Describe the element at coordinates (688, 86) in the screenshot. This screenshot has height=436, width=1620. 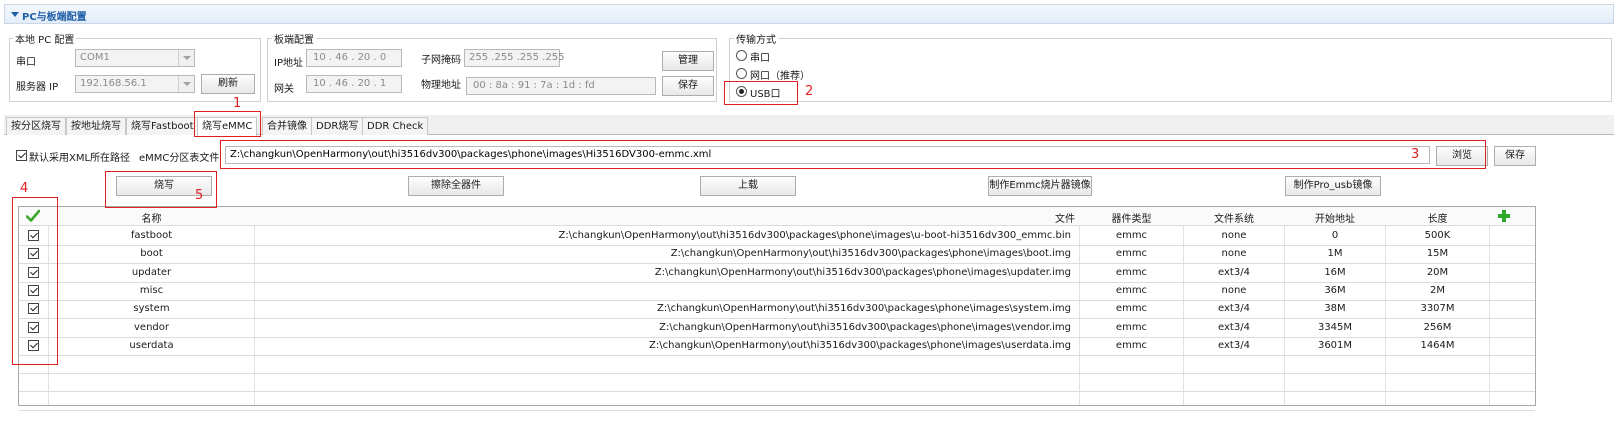
I see `board-save-button: 保存` at that location.